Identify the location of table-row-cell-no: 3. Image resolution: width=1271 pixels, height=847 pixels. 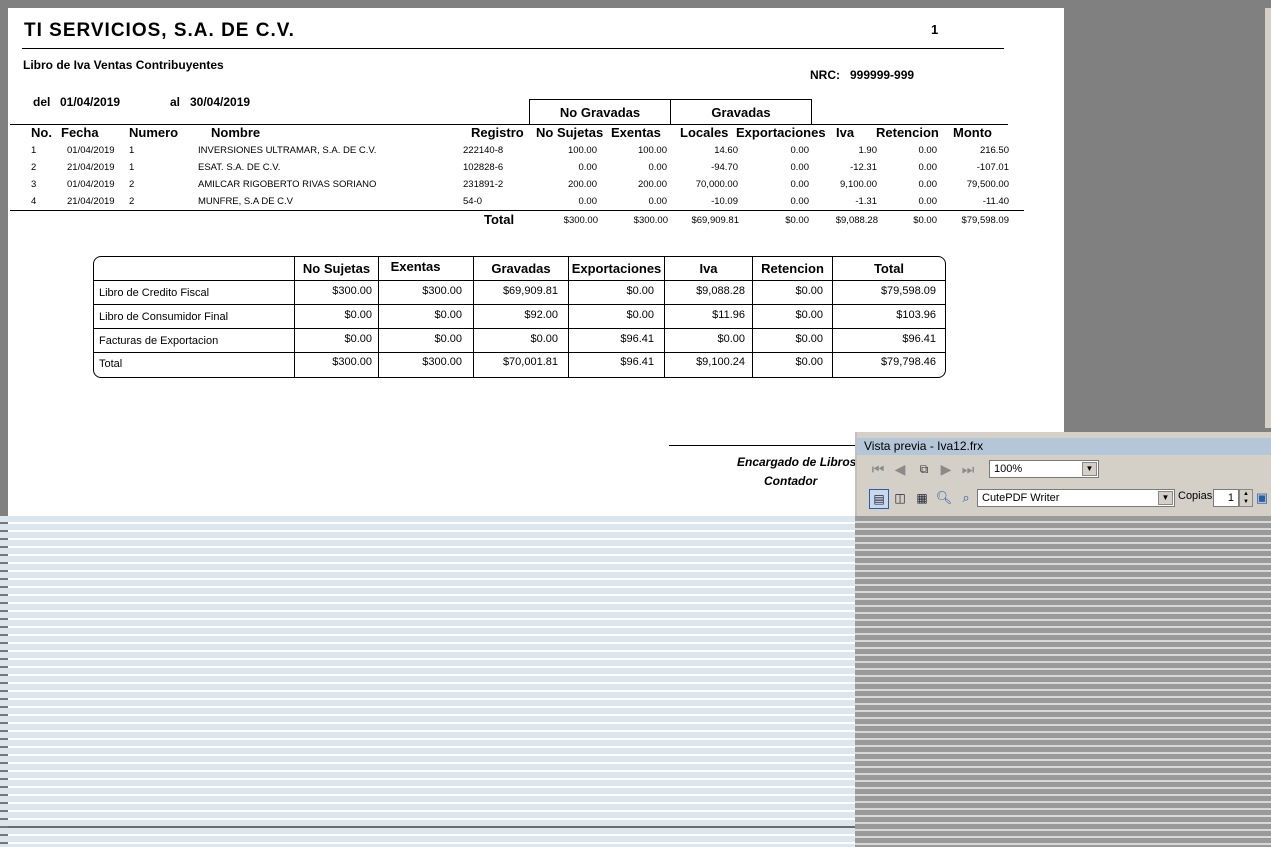
(34, 184).